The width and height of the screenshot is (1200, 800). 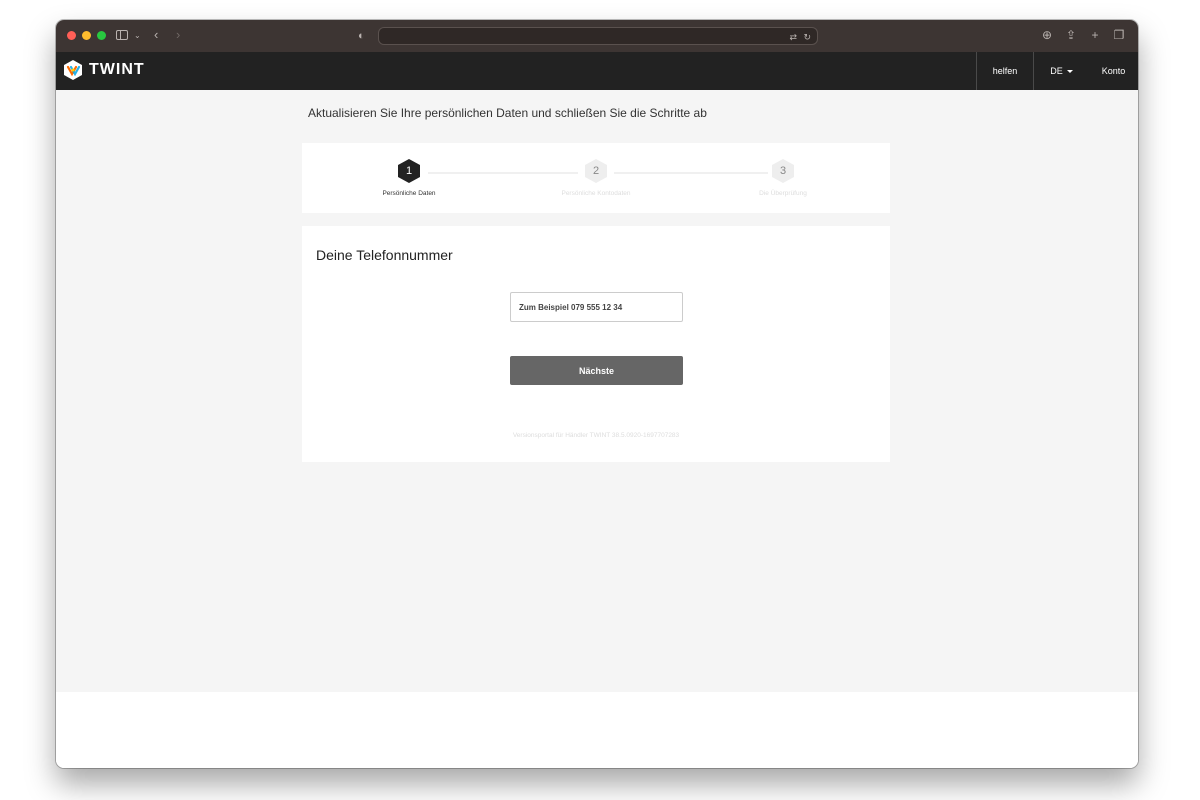 I want to click on chevron-down-icon: ⌄, so click(x=137, y=36).